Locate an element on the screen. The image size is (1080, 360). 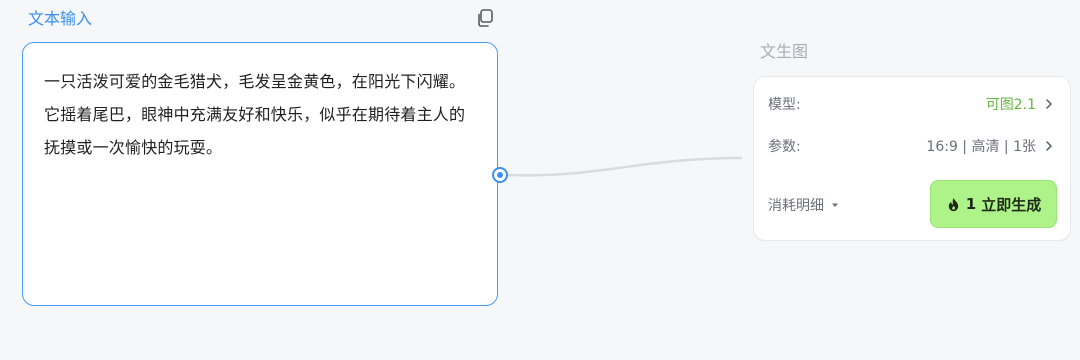
text-to-image-card: 模型: 可图2.1 参数: 16:9 | 高清 | 1张 消耗明细 1 立即生成 is located at coordinates (912, 158).